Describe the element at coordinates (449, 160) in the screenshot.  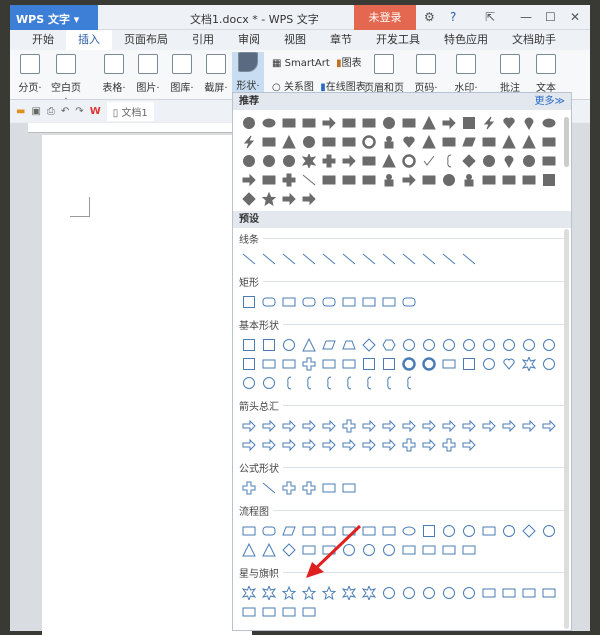
I see `recommended-shape-brace-icon` at that location.